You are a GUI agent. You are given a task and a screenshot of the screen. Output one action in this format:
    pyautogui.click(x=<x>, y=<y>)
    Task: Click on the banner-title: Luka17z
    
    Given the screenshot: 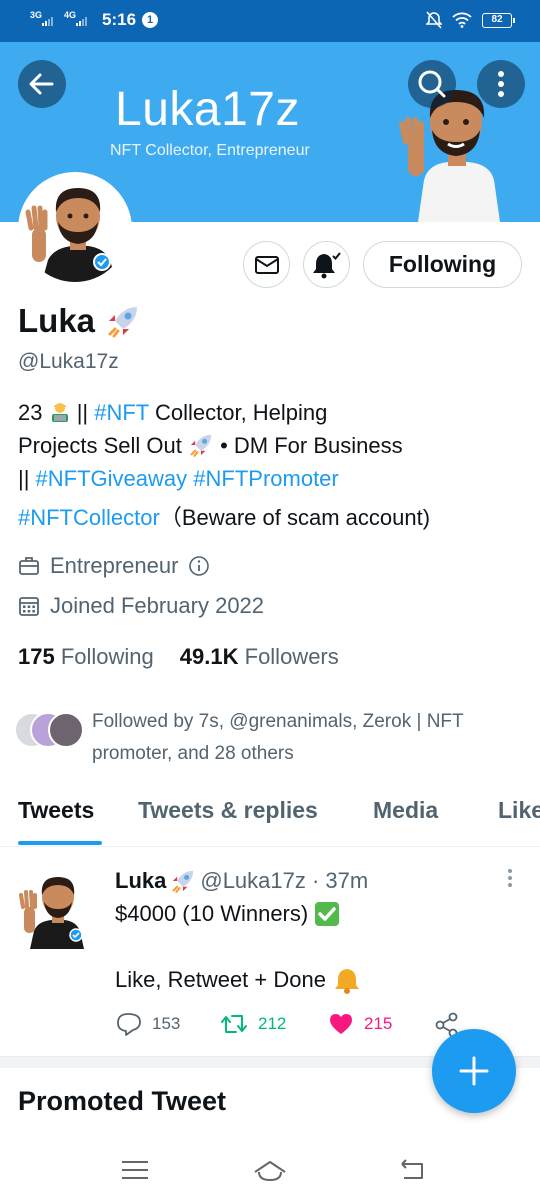 What is the action you would take?
    pyautogui.click(x=207, y=109)
    